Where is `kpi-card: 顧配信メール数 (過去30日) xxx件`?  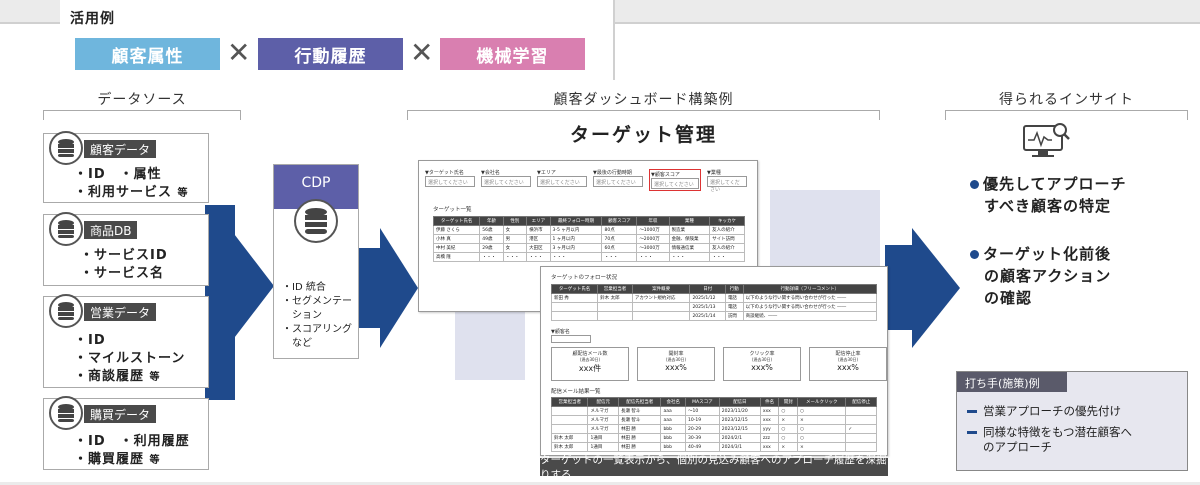 kpi-card: 顧配信メール数 (過去30日) xxx件 is located at coordinates (590, 364).